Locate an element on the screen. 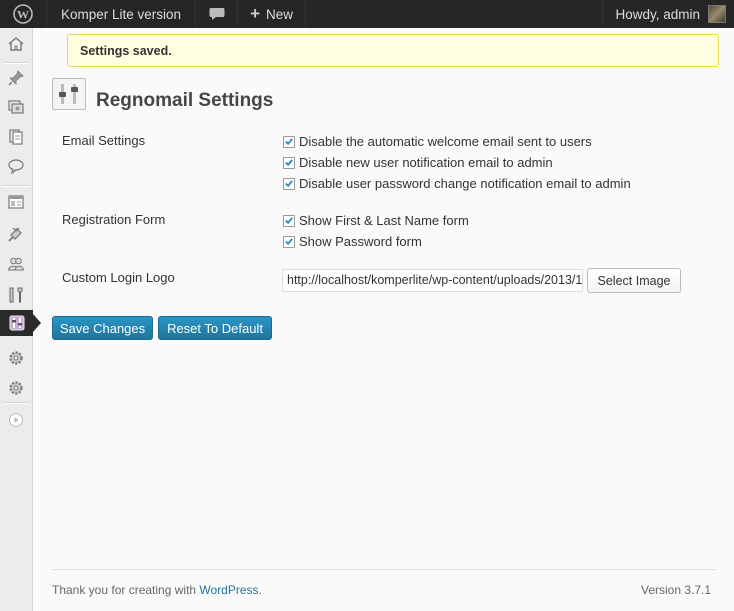 The height and width of the screenshot is (611, 734). save-changes-button: Save Changes is located at coordinates (102, 328).